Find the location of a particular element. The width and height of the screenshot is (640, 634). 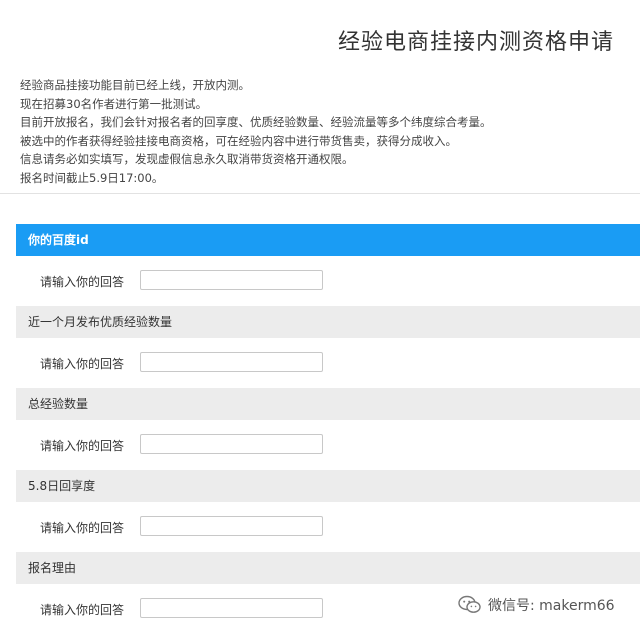

intro-line: 报名时间截止5.9日17:00。 is located at coordinates (92, 177).